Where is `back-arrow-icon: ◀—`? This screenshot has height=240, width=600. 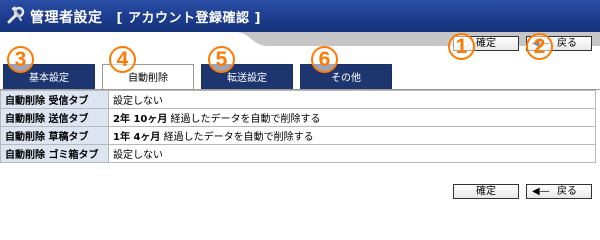 back-arrow-icon: ◀— is located at coordinates (541, 191).